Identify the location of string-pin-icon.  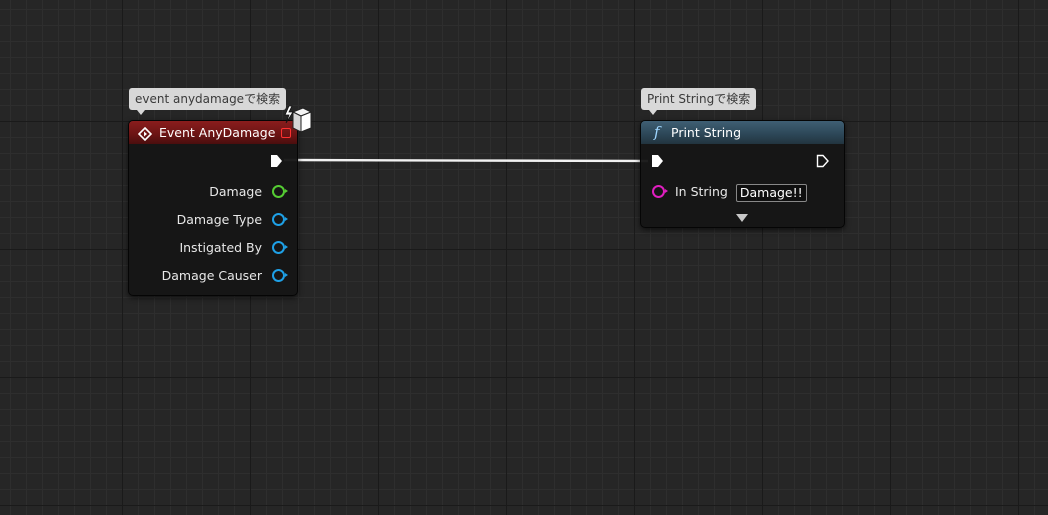
(660, 191).